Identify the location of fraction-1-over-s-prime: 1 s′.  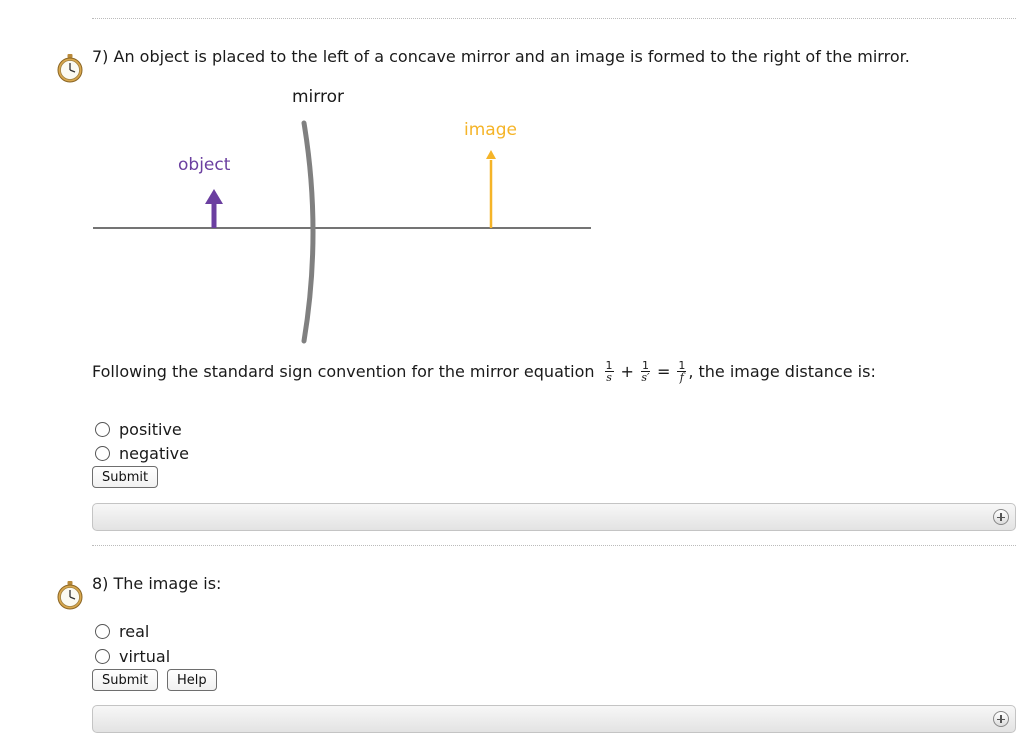
(645, 371).